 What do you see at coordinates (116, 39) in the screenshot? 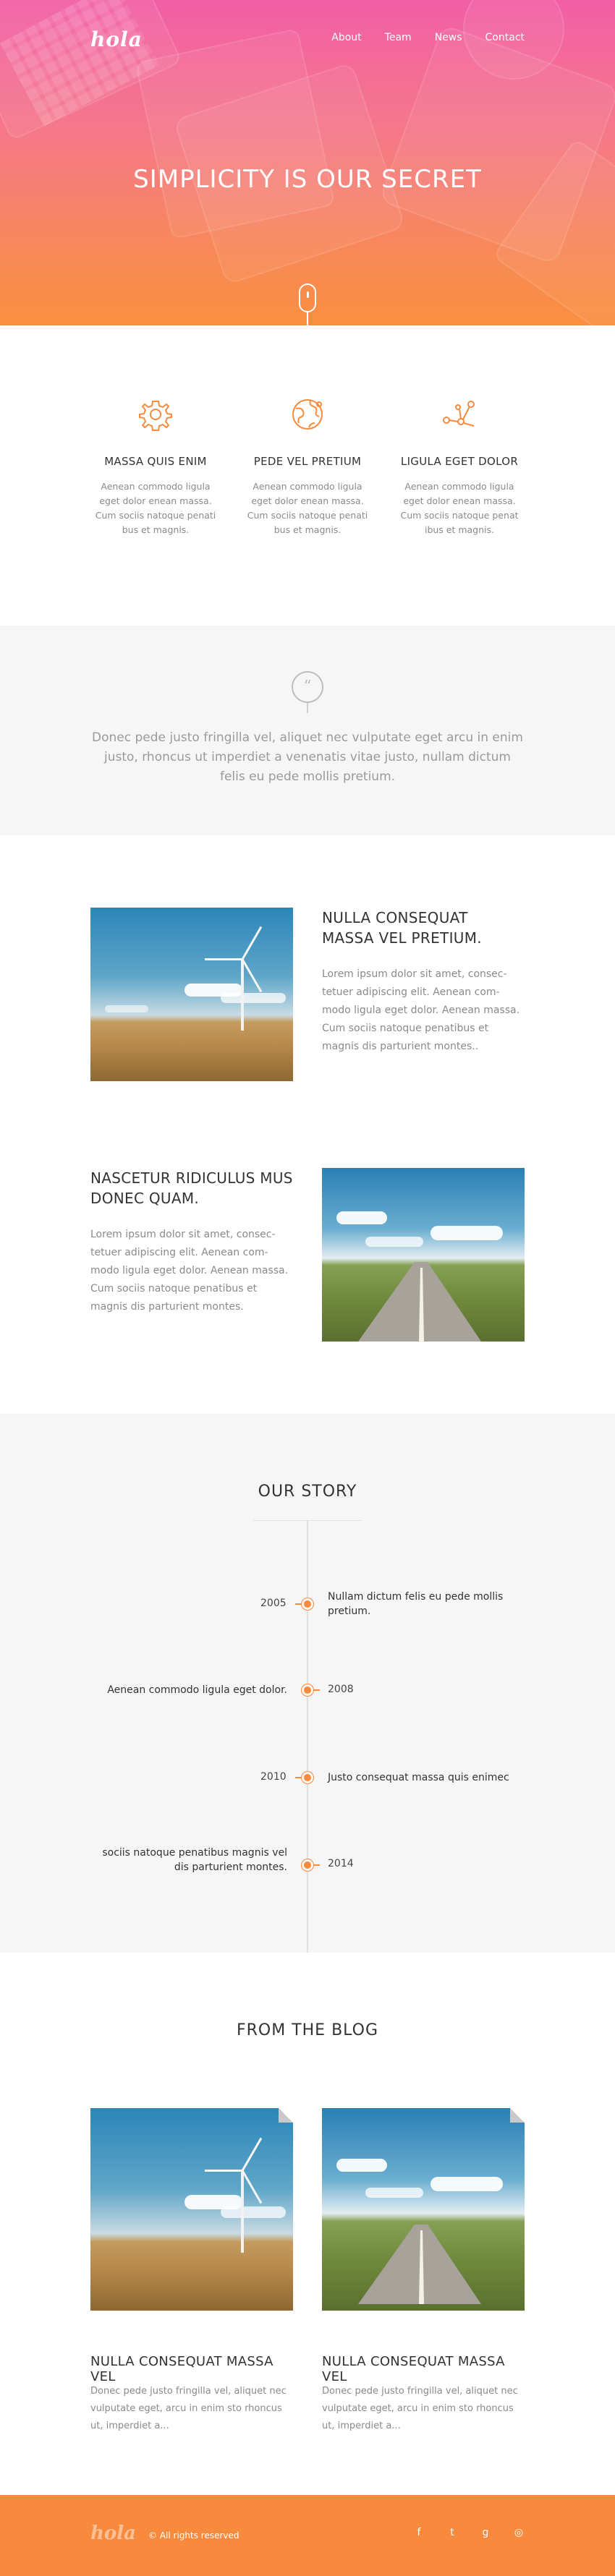
I see `logo: hola` at bounding box center [116, 39].